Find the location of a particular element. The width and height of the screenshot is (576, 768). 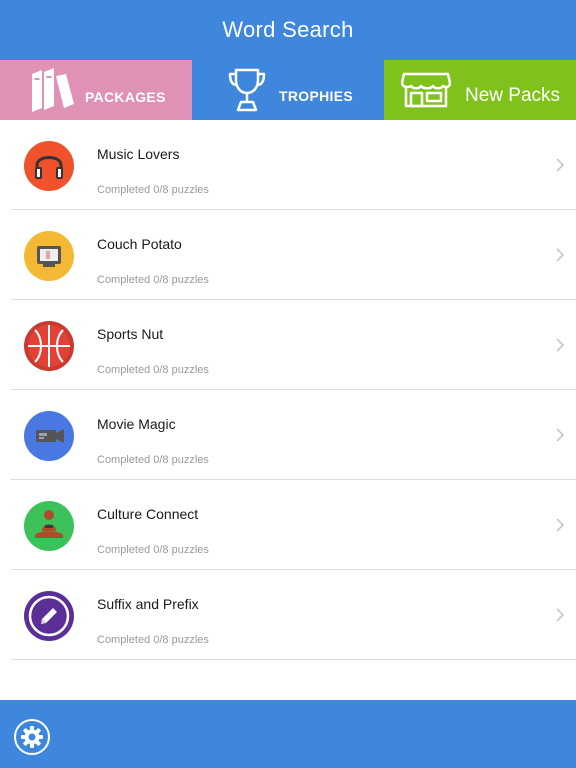

tab-packages: PACKAGES is located at coordinates (96, 90).